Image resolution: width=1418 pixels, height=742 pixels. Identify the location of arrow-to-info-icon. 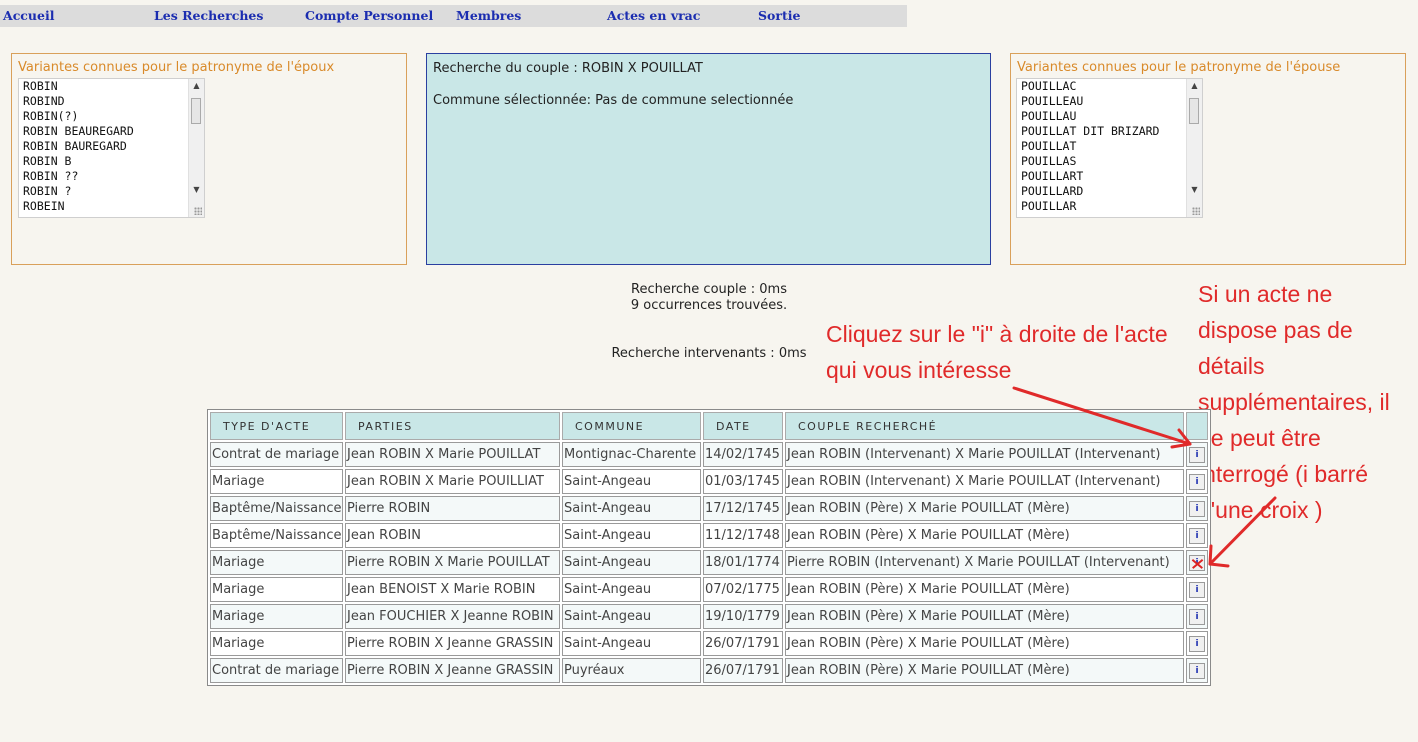
(1102, 416).